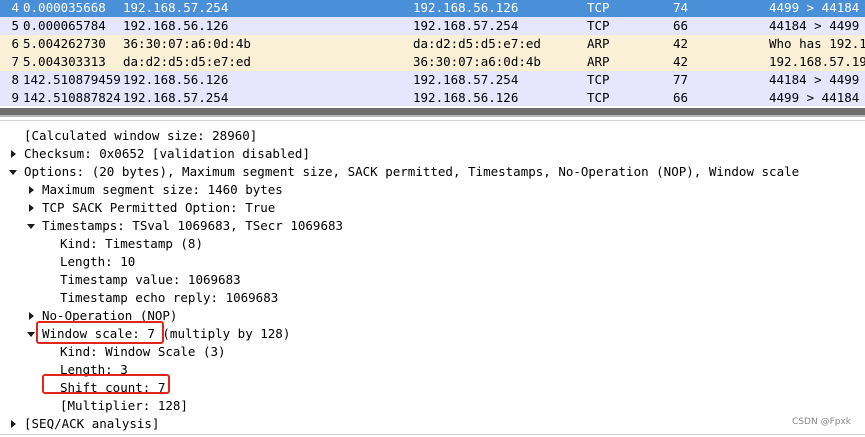 The image size is (865, 437). What do you see at coordinates (187, 61) in the screenshot?
I see `packet-source-cell: da:d2:d5:d5:e7:ed` at bounding box center [187, 61].